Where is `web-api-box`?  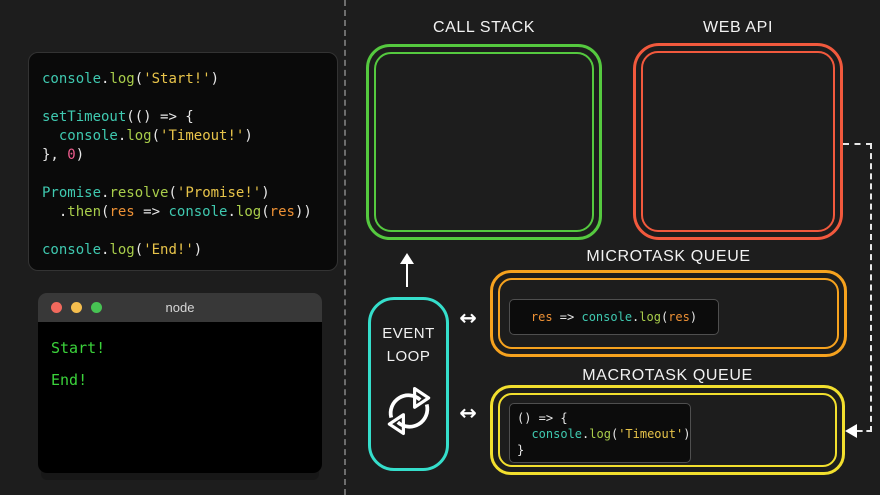 web-api-box is located at coordinates (738, 141).